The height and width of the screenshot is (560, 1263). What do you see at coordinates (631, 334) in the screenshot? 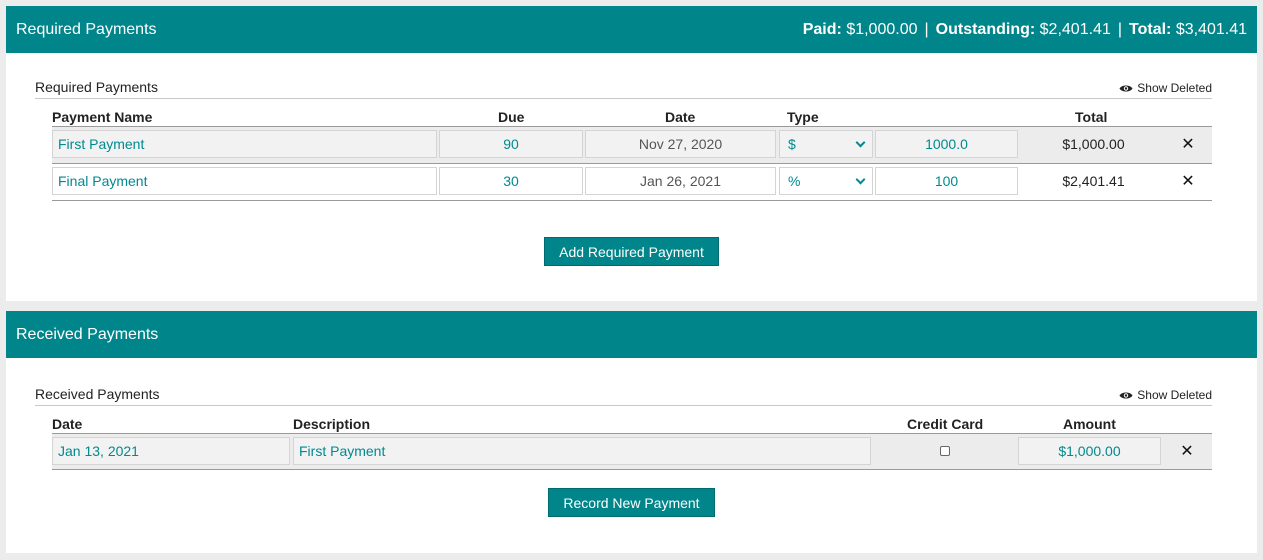
I see `received-payments-header-bar: Received Payments` at bounding box center [631, 334].